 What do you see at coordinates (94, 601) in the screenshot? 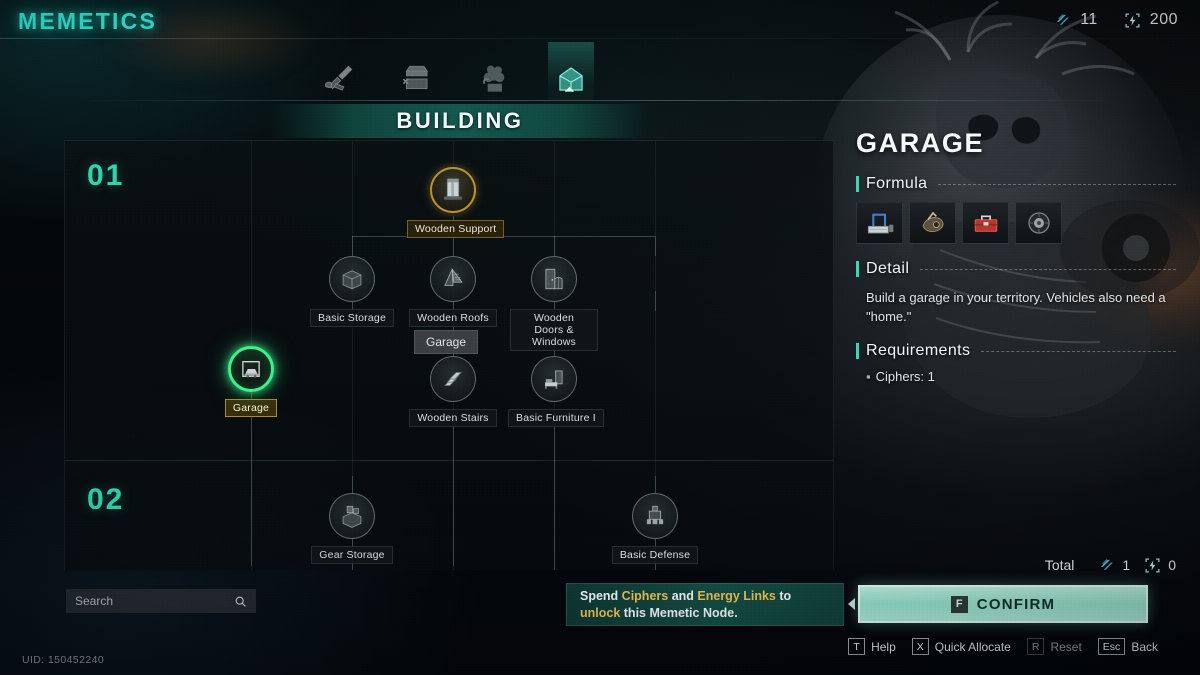
I see `search-placeholder: Search` at bounding box center [94, 601].